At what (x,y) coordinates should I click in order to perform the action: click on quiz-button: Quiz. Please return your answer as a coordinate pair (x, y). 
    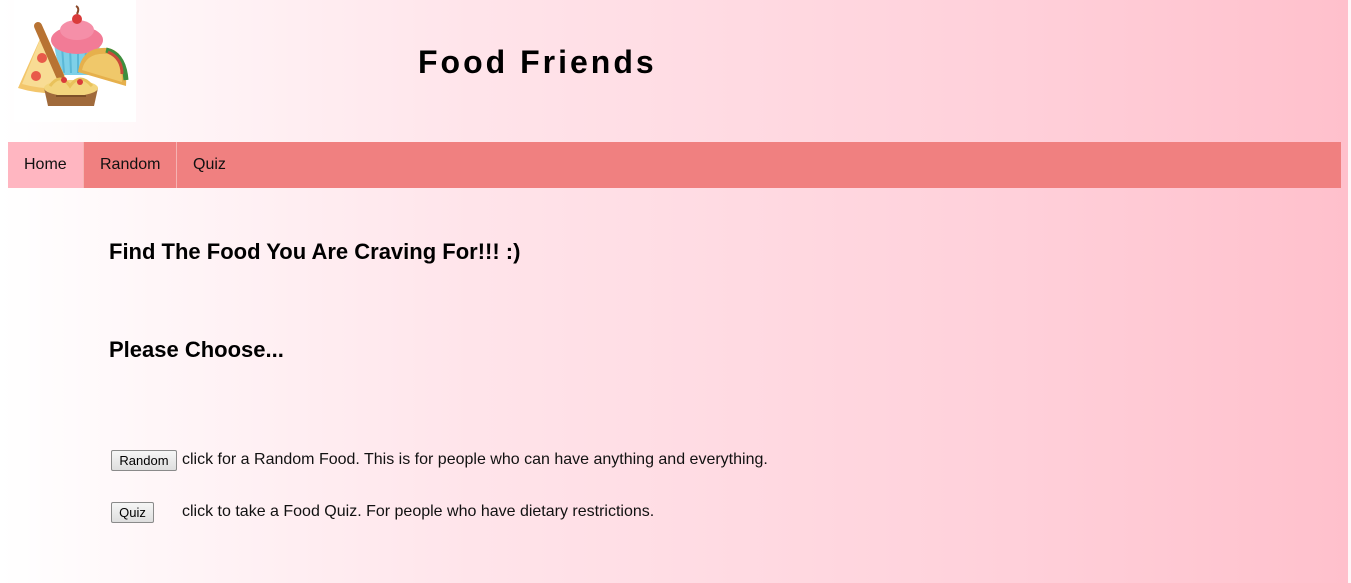
    Looking at the image, I should click on (132, 512).